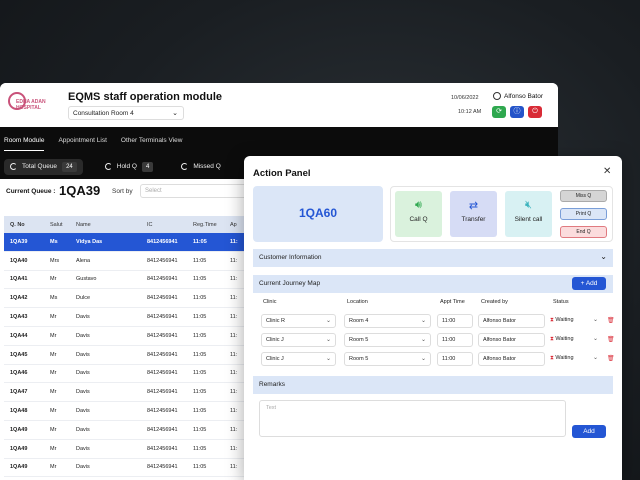  Describe the element at coordinates (528, 219) in the screenshot. I see `silent-call-label: Silent call` at that location.